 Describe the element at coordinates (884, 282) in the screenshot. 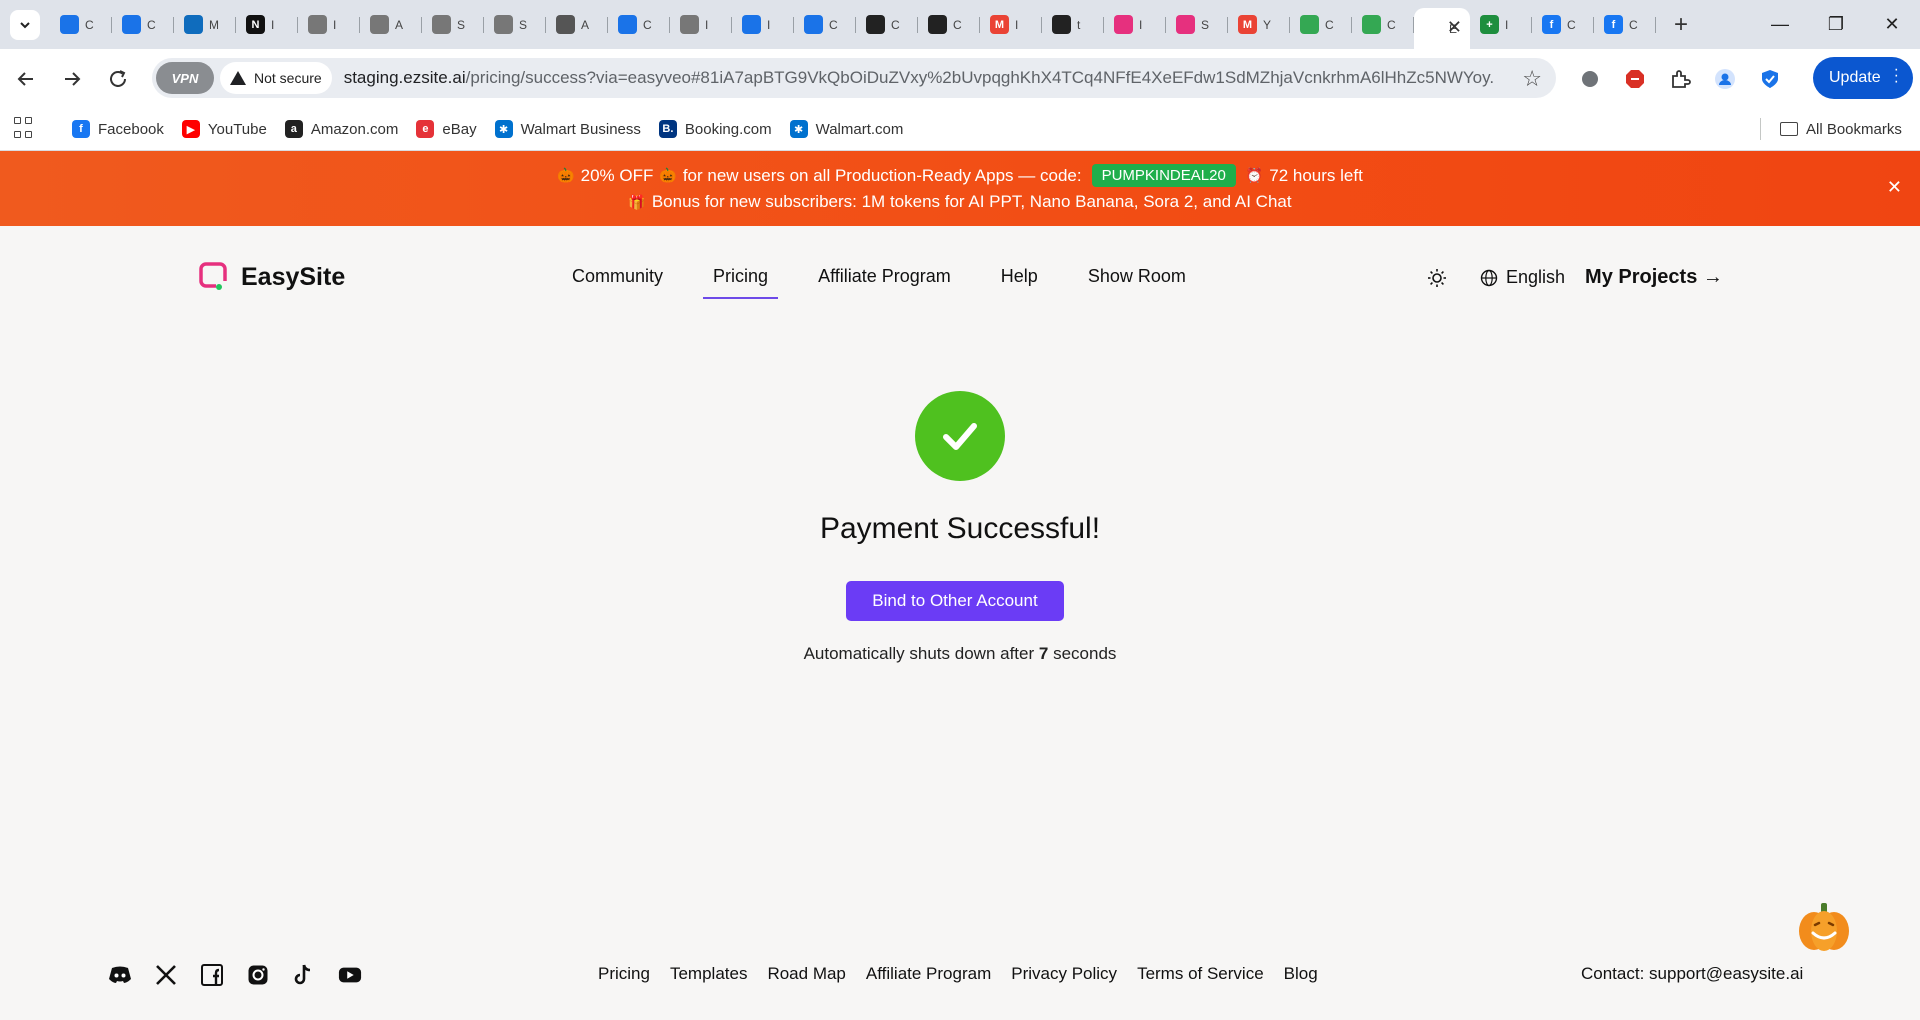

I see `nav-item-affiliate-program: Affiliate Program` at that location.